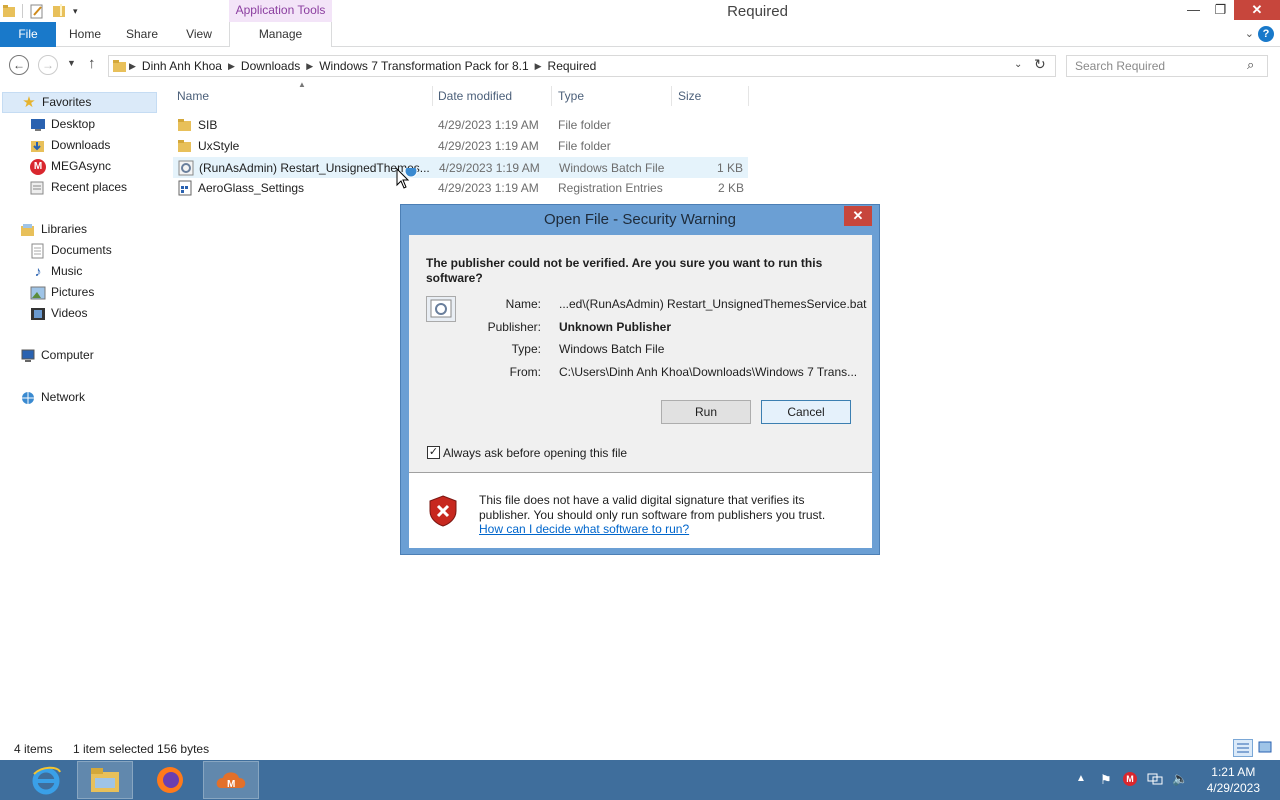 The height and width of the screenshot is (800, 1280). What do you see at coordinates (1233, 780) in the screenshot?
I see `system-clock: 1:21 AM 4/29/2023` at bounding box center [1233, 780].